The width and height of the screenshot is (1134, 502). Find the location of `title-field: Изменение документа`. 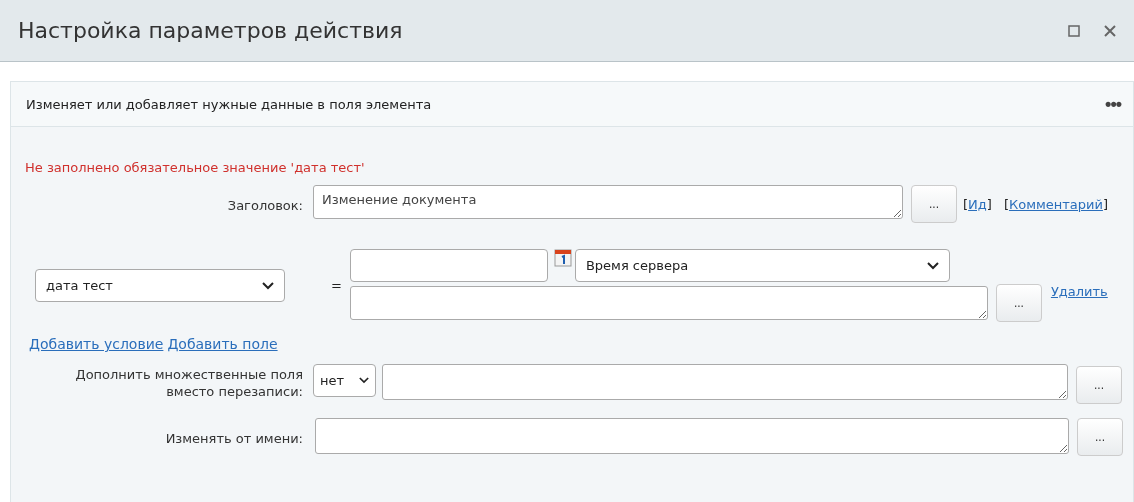

title-field: Изменение документа is located at coordinates (608, 202).